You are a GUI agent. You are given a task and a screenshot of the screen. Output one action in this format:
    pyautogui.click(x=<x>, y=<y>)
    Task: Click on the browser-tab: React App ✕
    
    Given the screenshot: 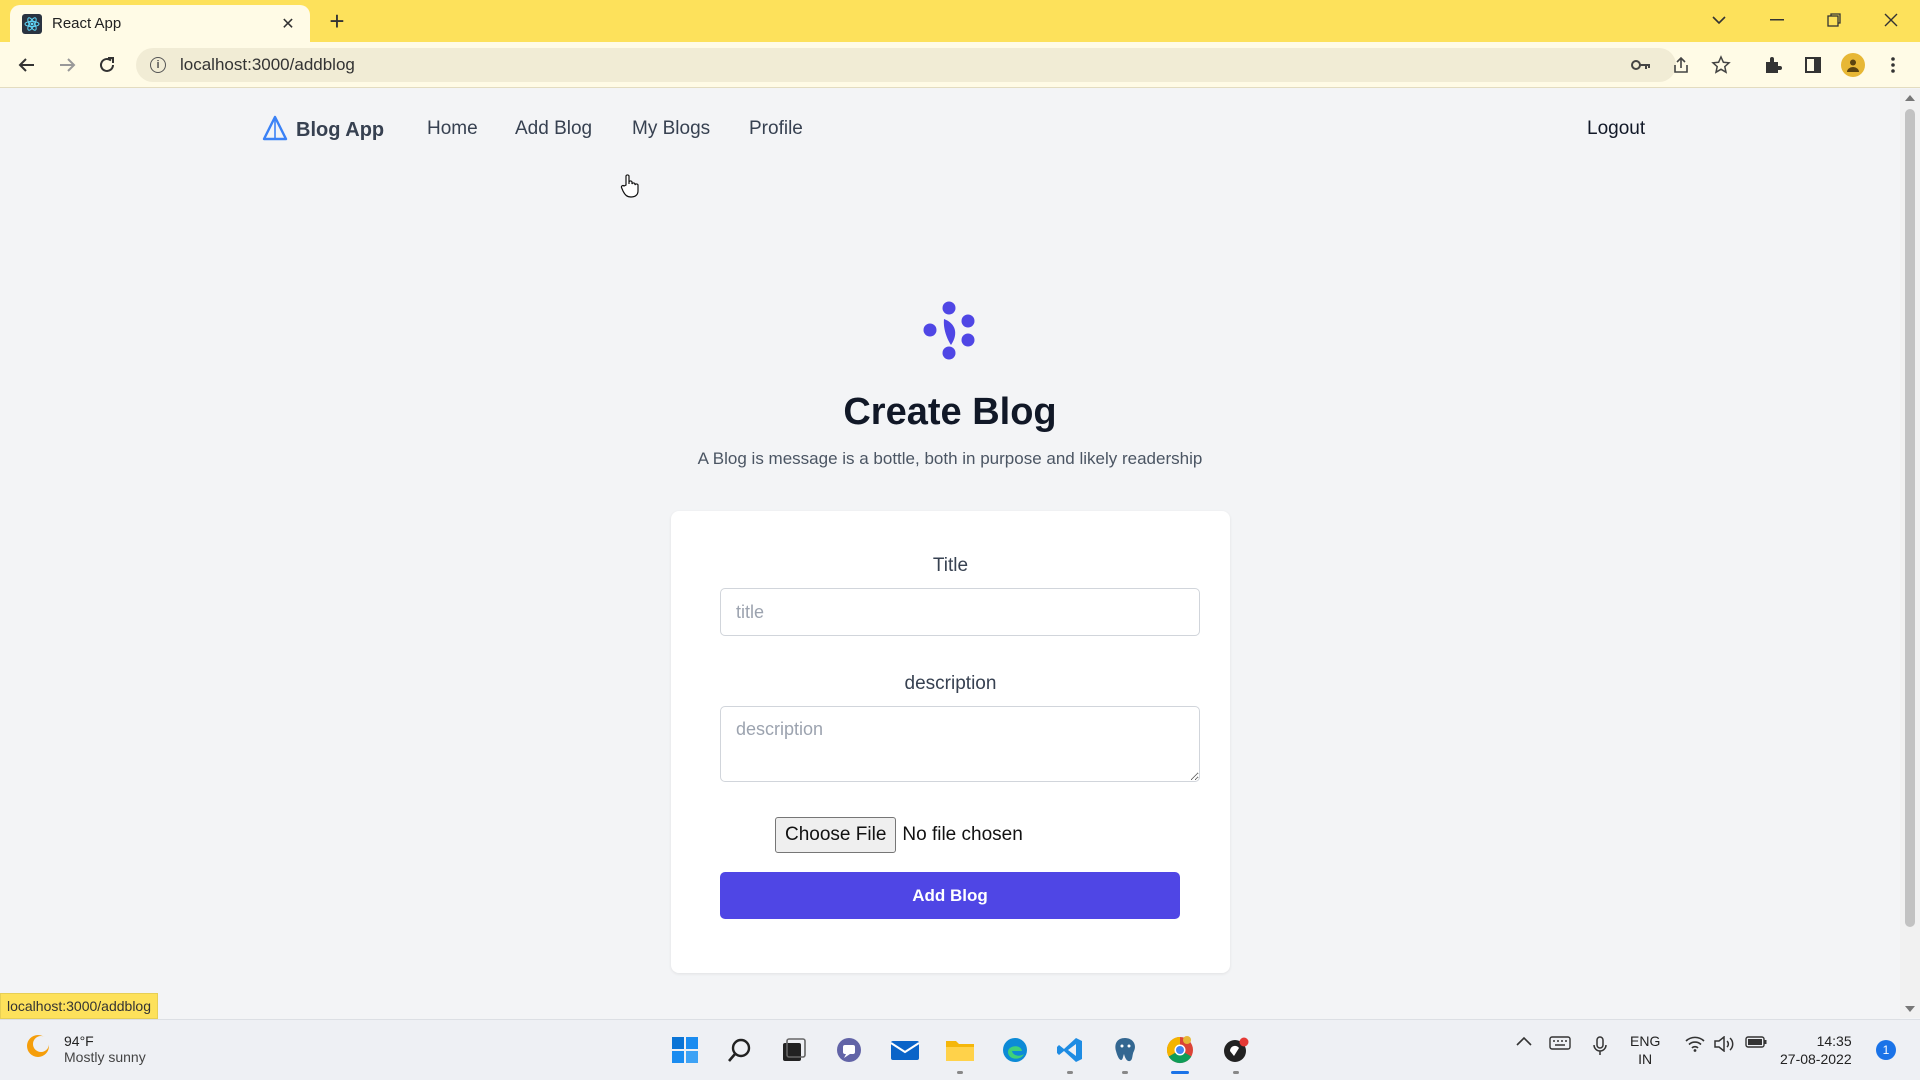 What is the action you would take?
    pyautogui.click(x=160, y=23)
    